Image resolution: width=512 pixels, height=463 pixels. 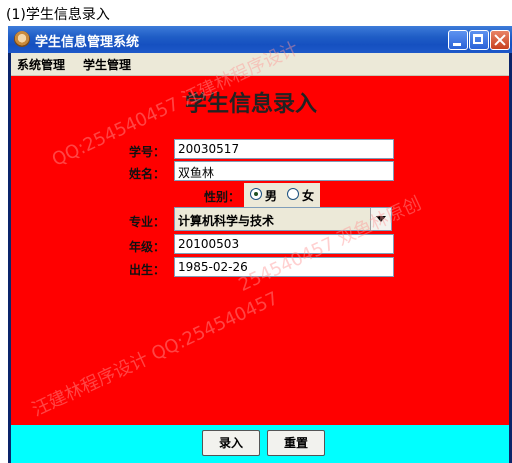 What do you see at coordinates (458, 40) in the screenshot?
I see `minimize-button` at bounding box center [458, 40].